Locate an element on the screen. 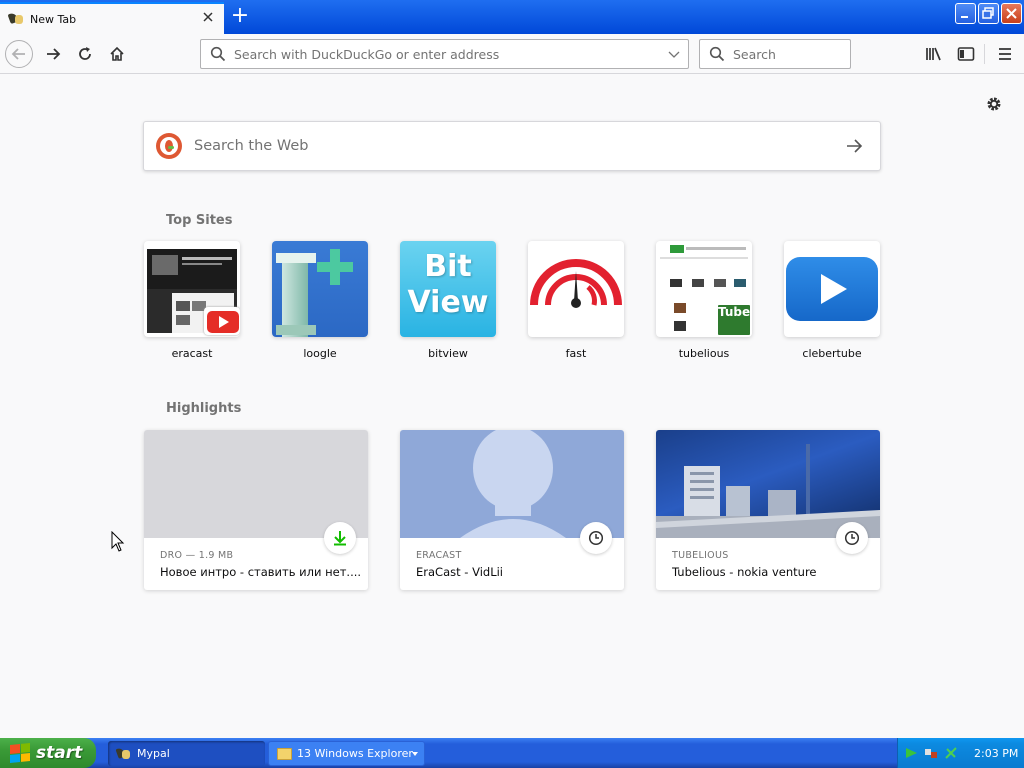 This screenshot has height=768, width=1024. address-input is located at coordinates (444, 54).